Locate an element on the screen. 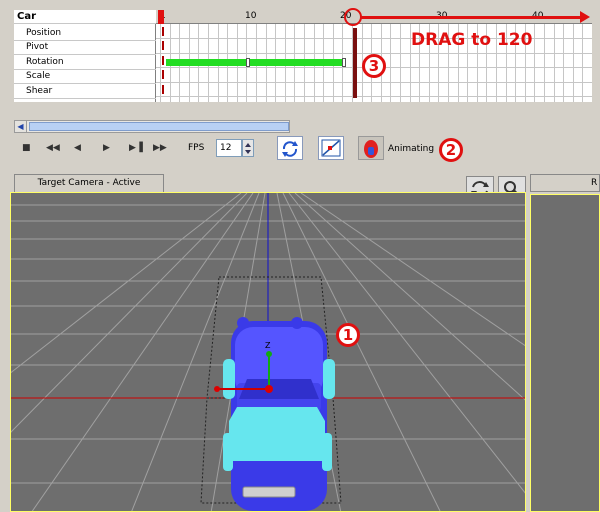 This screenshot has width=600, height=512. playhead-handle is located at coordinates (353, 17).